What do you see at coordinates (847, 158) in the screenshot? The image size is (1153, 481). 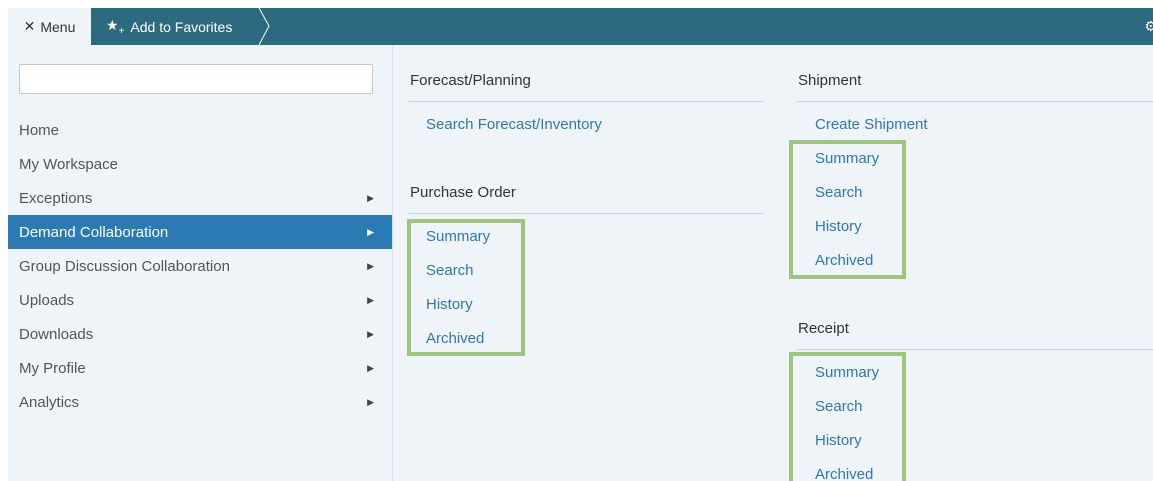 I see `link-shipment-summary: Summary` at bounding box center [847, 158].